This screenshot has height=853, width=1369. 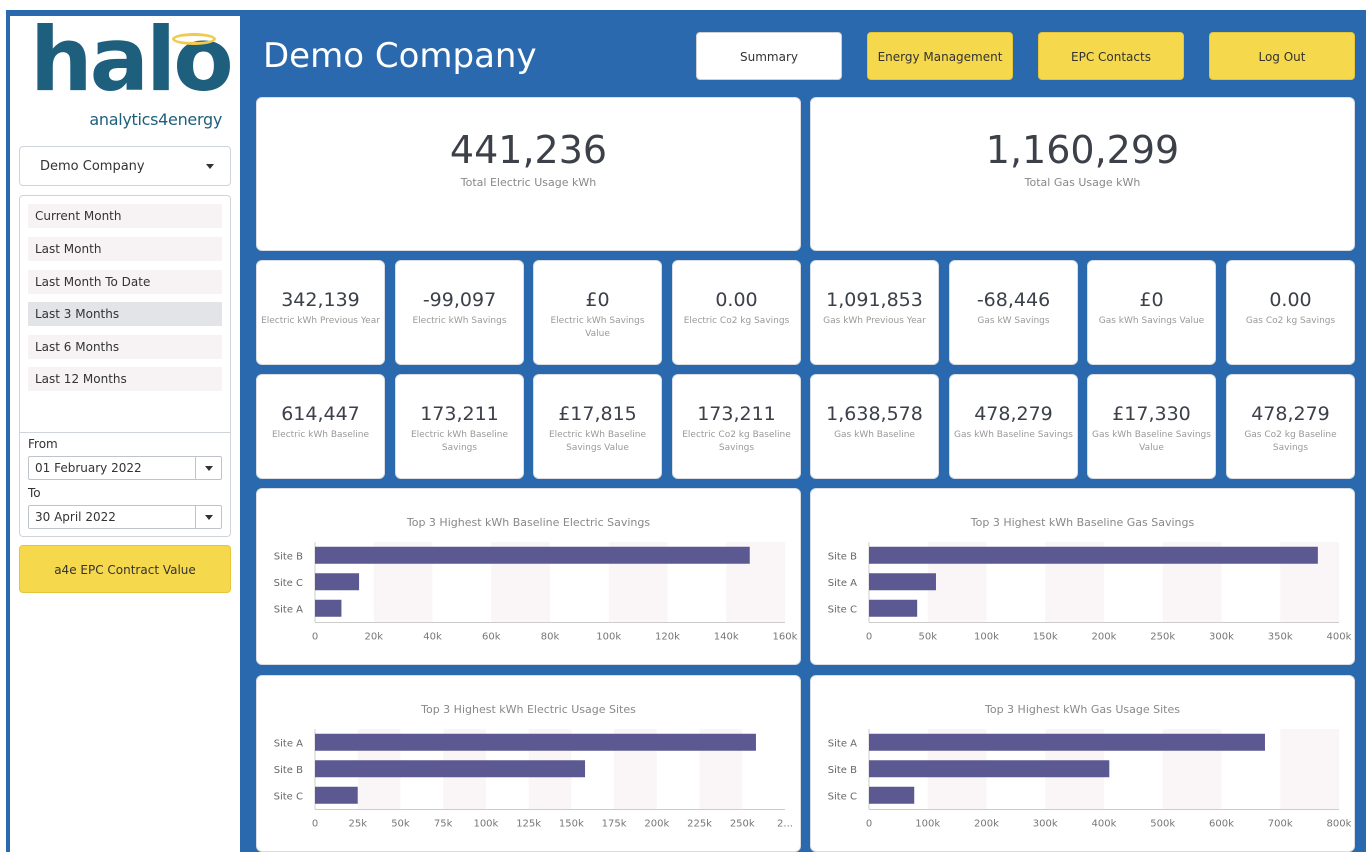 What do you see at coordinates (1151, 441) in the screenshot?
I see `kpi-label: Gas kWh Baseline Savings Value` at bounding box center [1151, 441].